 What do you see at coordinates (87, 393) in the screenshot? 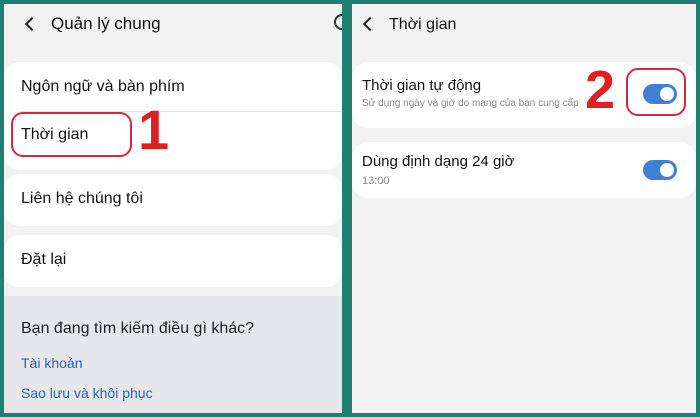
I see `link-backup-restore: Sao lưu và khôi phục` at bounding box center [87, 393].